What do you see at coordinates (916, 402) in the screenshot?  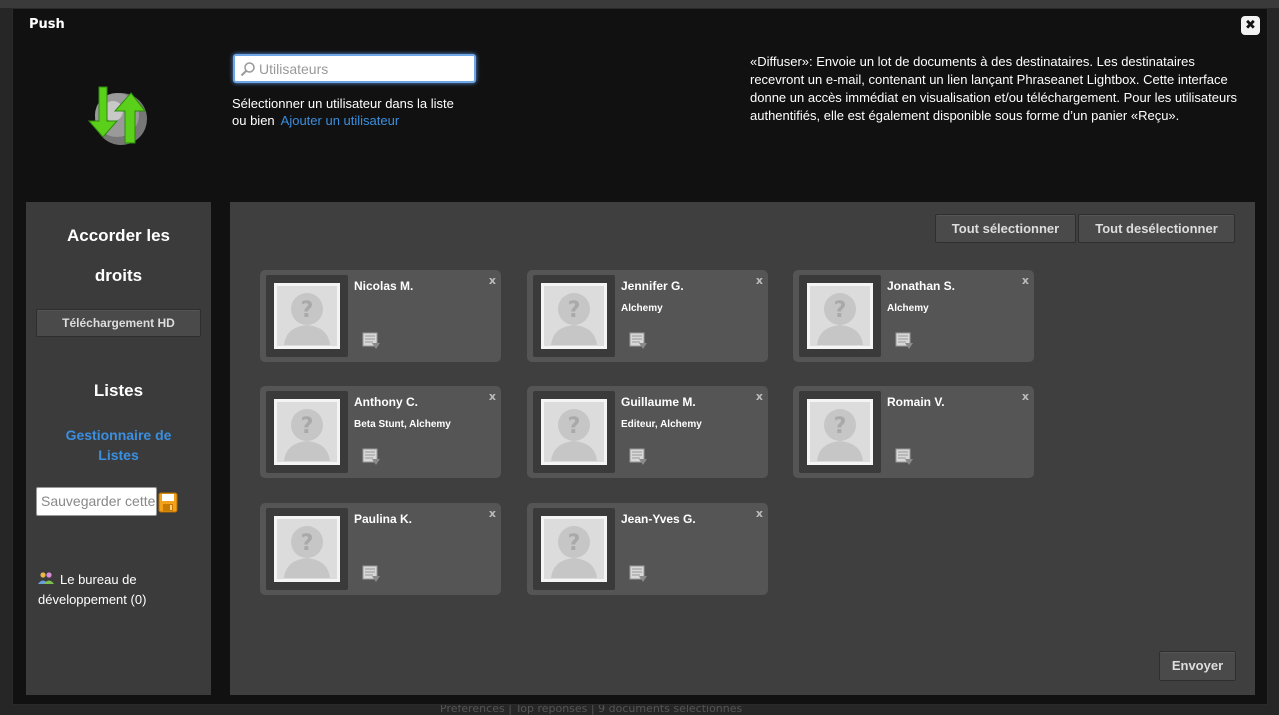 I see `user-name: Romain V.` at bounding box center [916, 402].